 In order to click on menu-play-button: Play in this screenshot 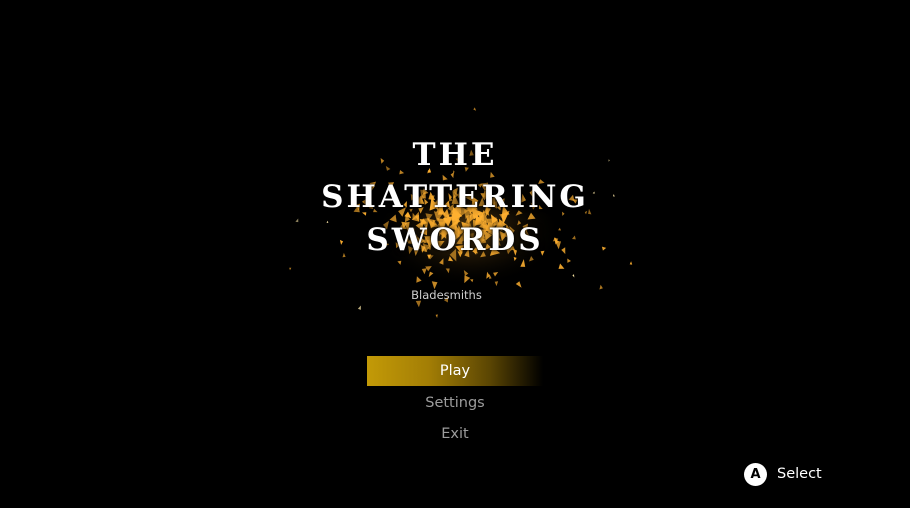, I will do `click(455, 371)`.